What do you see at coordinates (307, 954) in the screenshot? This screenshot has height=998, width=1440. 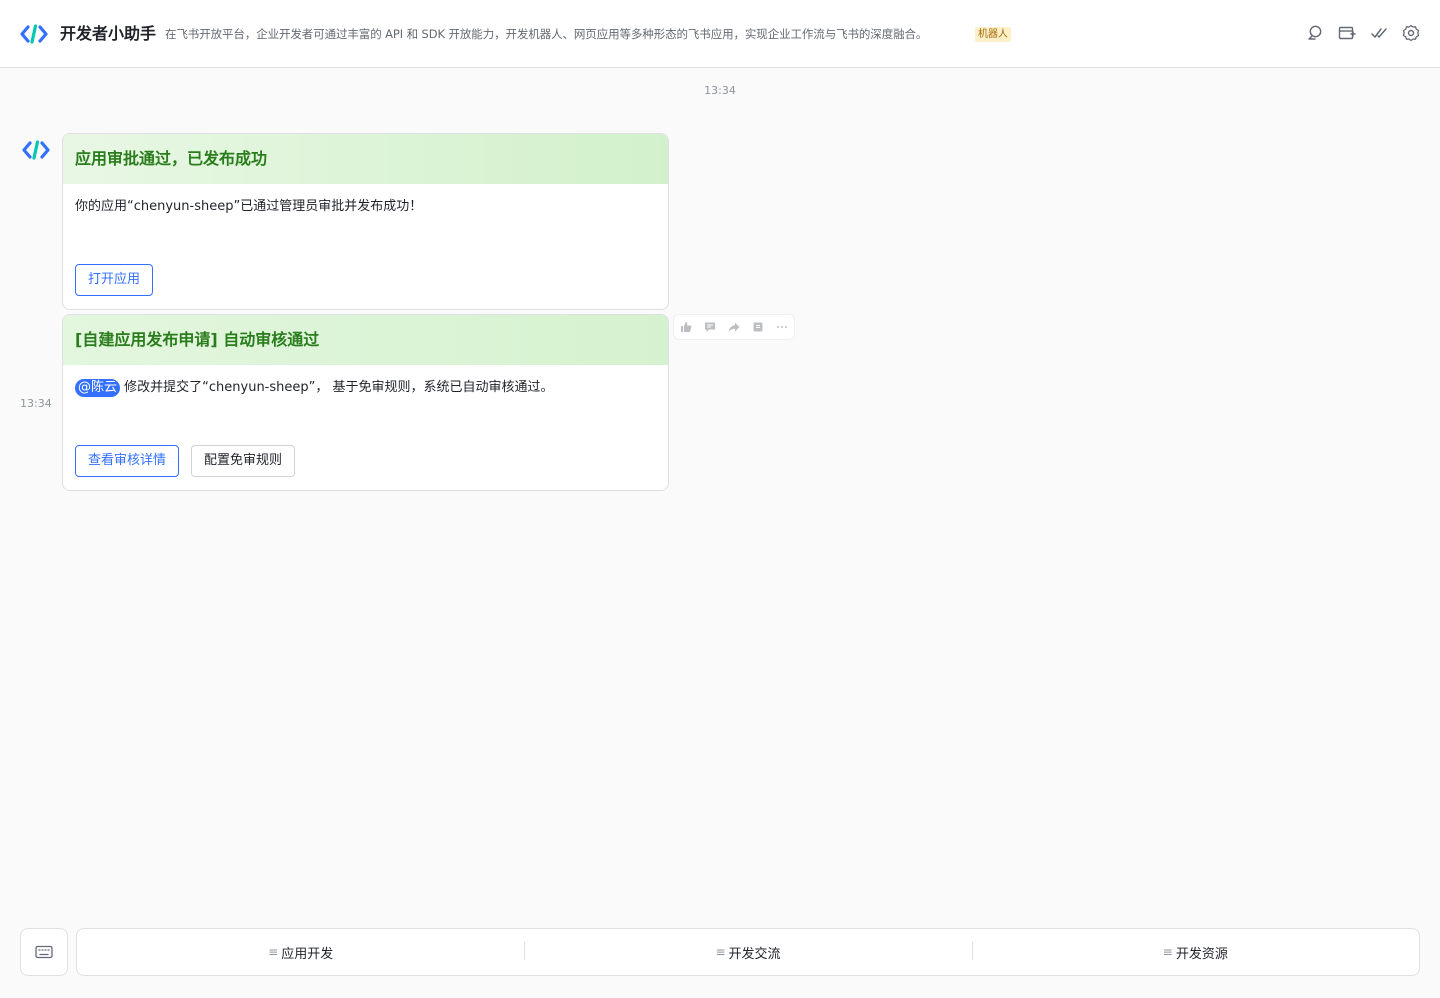 I see `menu-item-label: 应用开发` at bounding box center [307, 954].